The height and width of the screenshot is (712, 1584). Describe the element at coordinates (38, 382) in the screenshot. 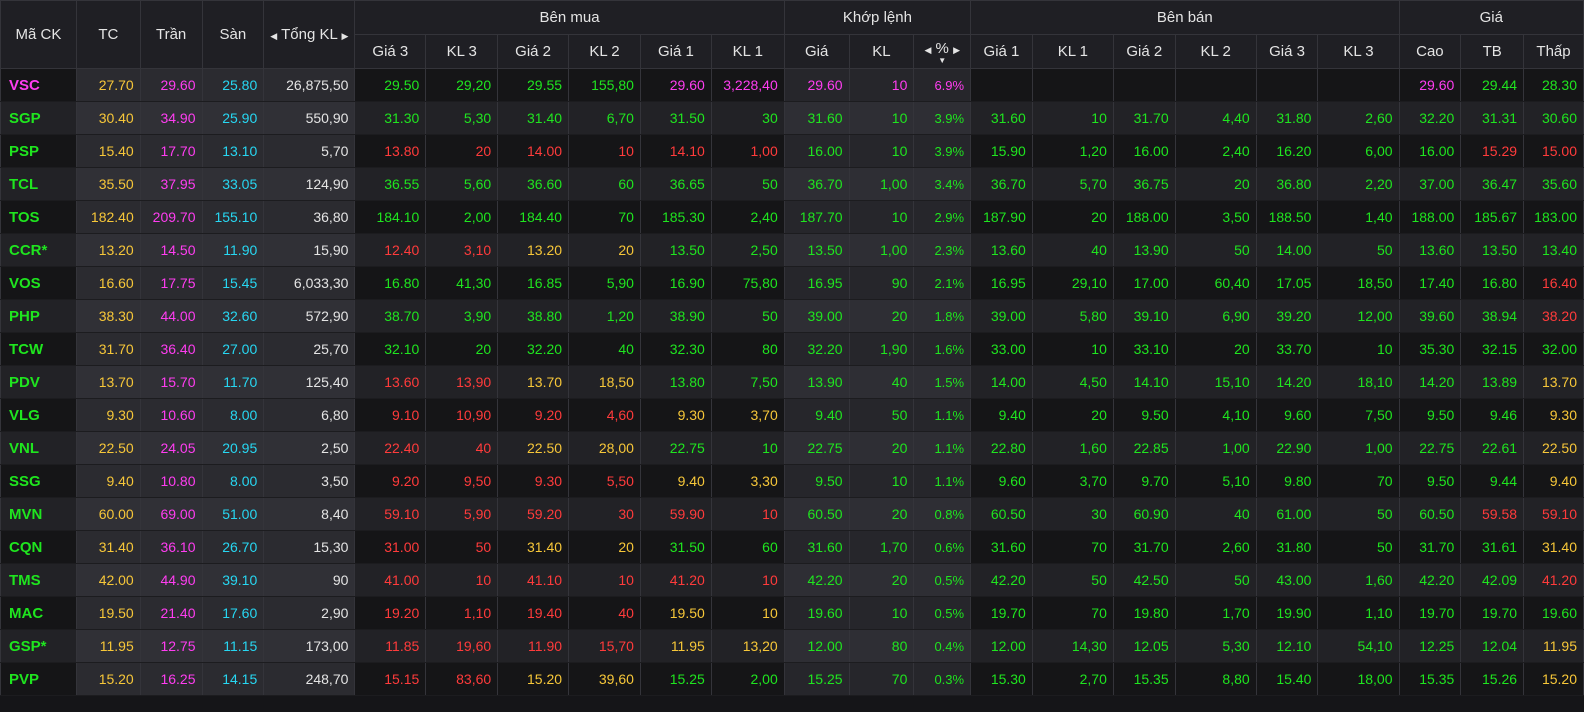

I see `cell-symbol: PDV` at that location.